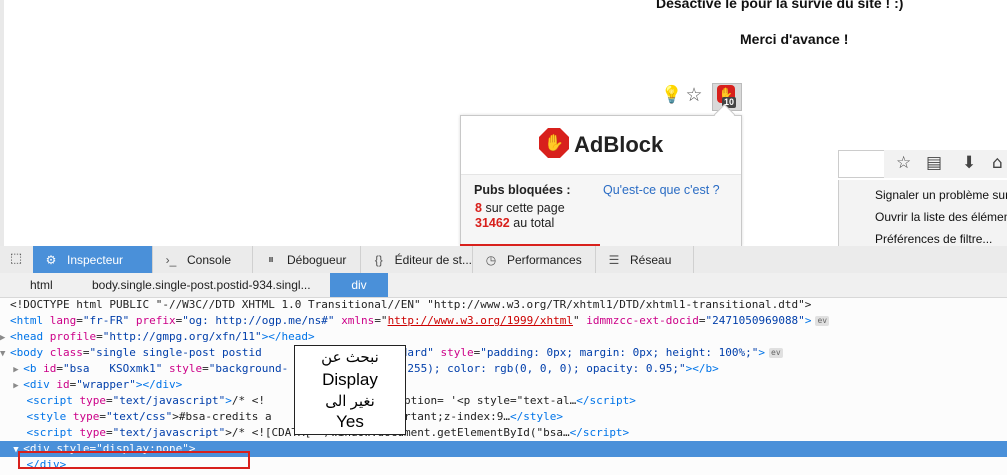  Describe the element at coordinates (5, 354) in the screenshot. I see `collapse-arrow-icon: ▼` at that location.